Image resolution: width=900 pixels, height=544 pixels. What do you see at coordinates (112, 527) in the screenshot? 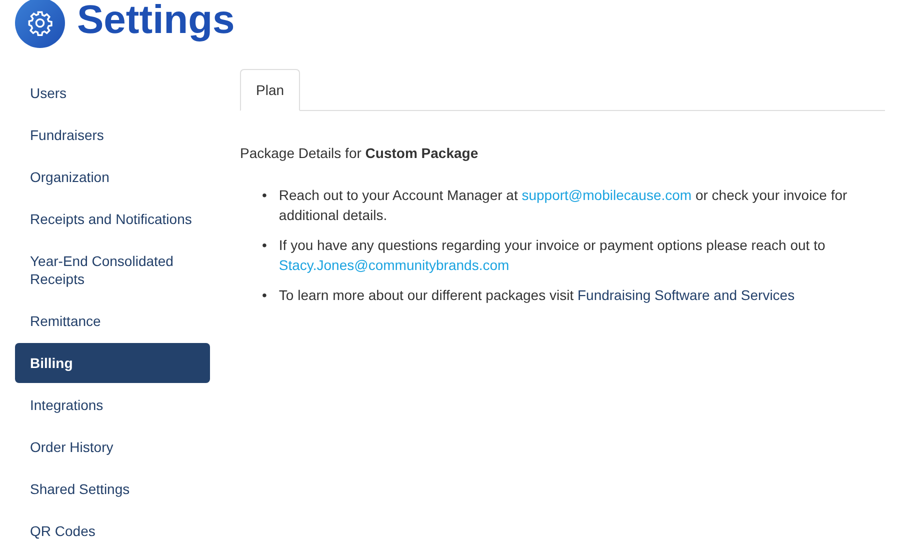
I see `sidebar-item: QR Codes` at bounding box center [112, 527].